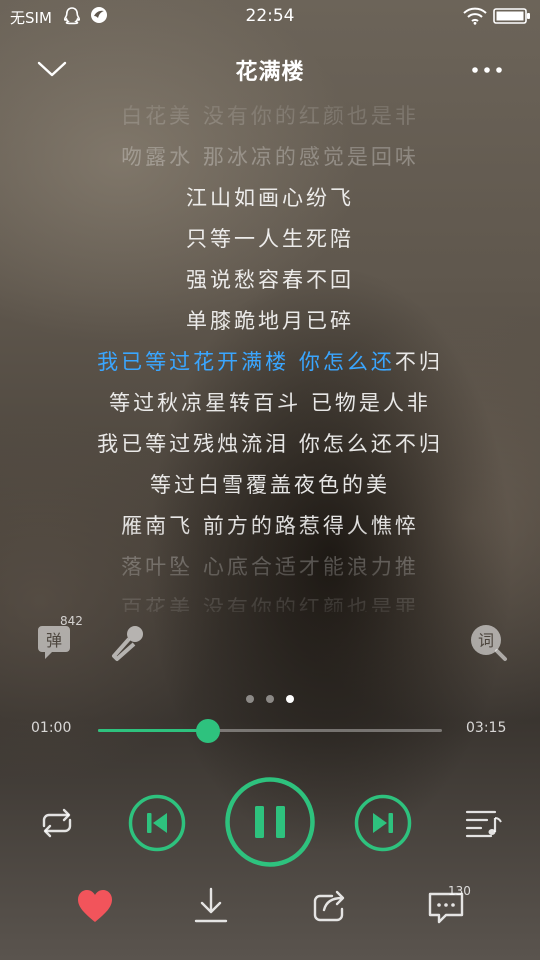  Describe the element at coordinates (486, 728) in the screenshot. I see `total-time: 03:15` at that location.